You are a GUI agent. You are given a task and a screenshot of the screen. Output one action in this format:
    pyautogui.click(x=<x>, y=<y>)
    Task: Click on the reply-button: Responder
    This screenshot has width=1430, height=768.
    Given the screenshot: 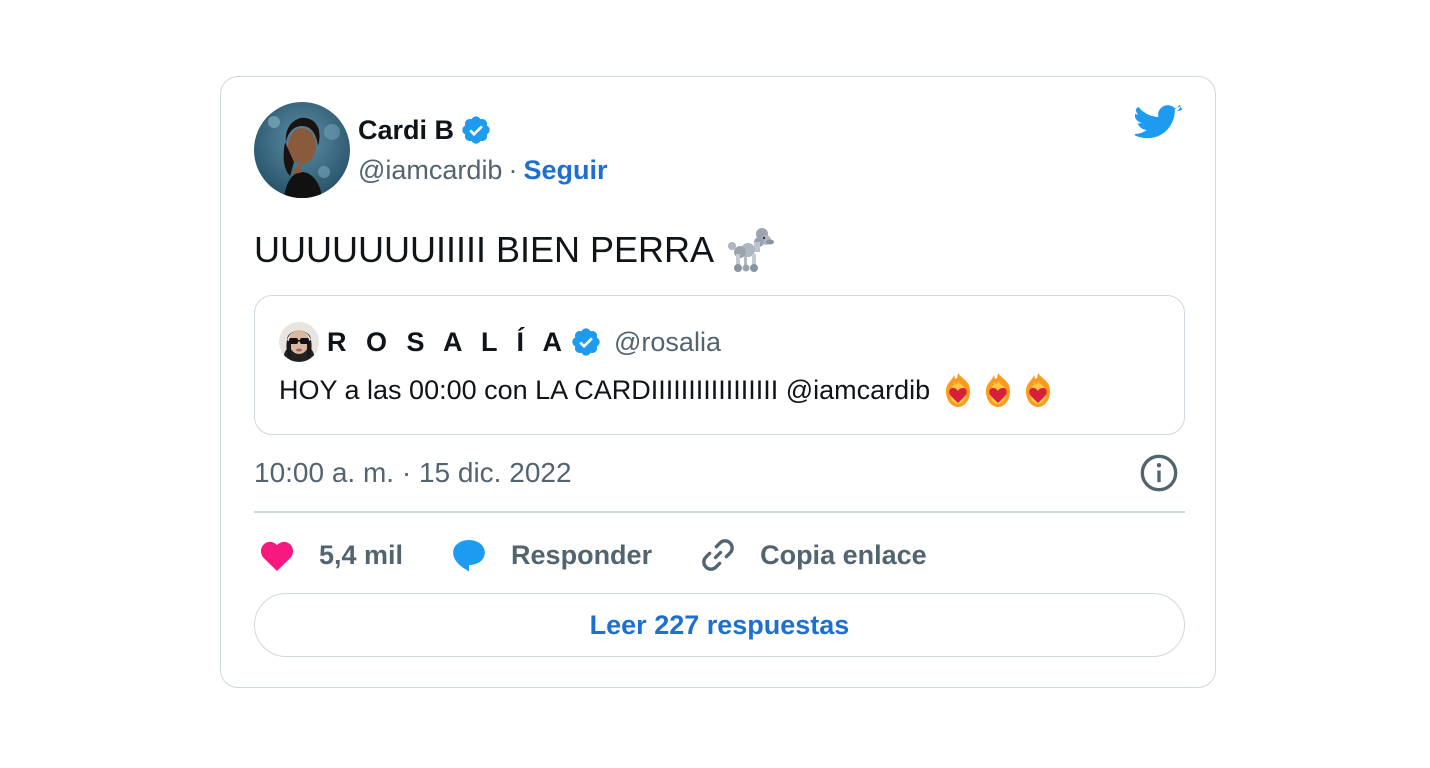 What is the action you would take?
    pyautogui.click(x=550, y=555)
    